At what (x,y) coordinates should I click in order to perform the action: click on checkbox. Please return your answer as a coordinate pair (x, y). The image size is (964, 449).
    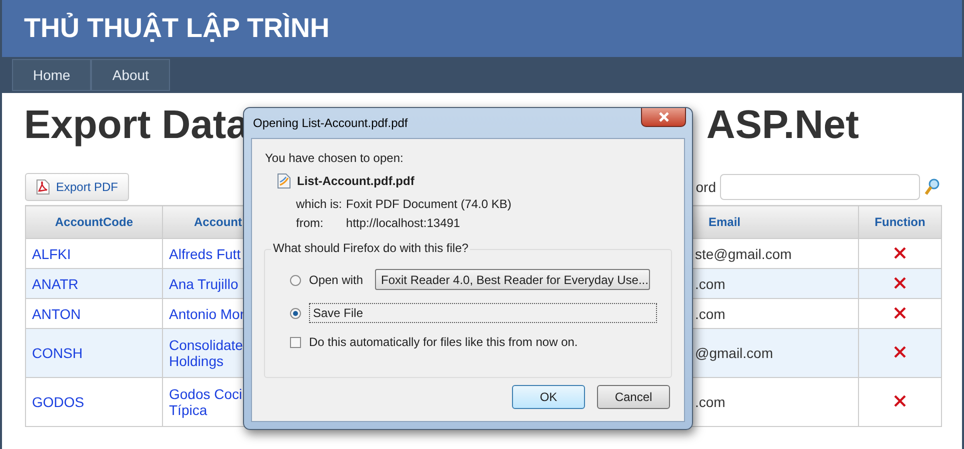
    Looking at the image, I should click on (295, 342).